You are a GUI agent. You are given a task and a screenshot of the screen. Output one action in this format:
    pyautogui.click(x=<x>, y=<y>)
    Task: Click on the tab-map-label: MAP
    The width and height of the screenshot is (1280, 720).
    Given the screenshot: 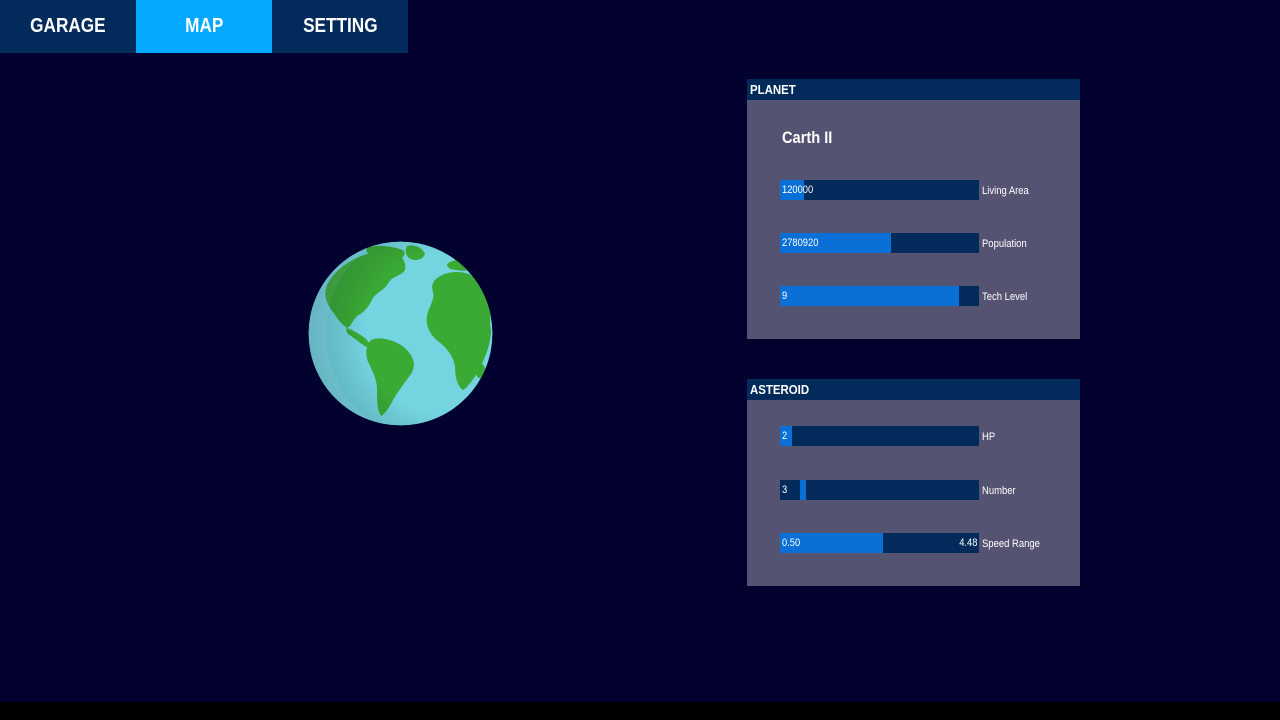 What is the action you would take?
    pyautogui.click(x=204, y=26)
    